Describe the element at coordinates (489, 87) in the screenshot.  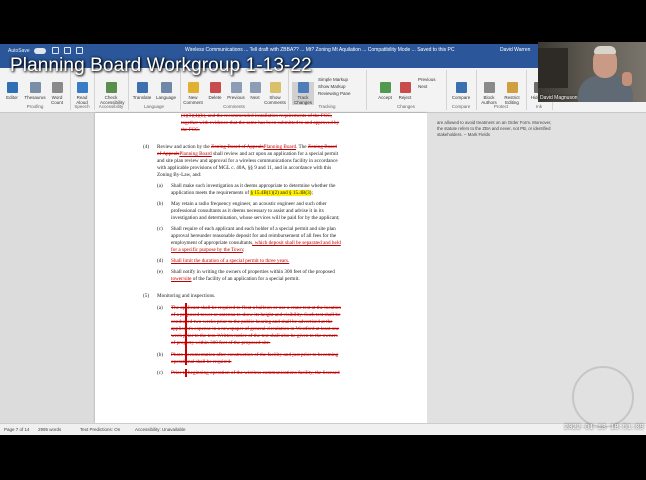
I see `block-authors-icon` at that location.